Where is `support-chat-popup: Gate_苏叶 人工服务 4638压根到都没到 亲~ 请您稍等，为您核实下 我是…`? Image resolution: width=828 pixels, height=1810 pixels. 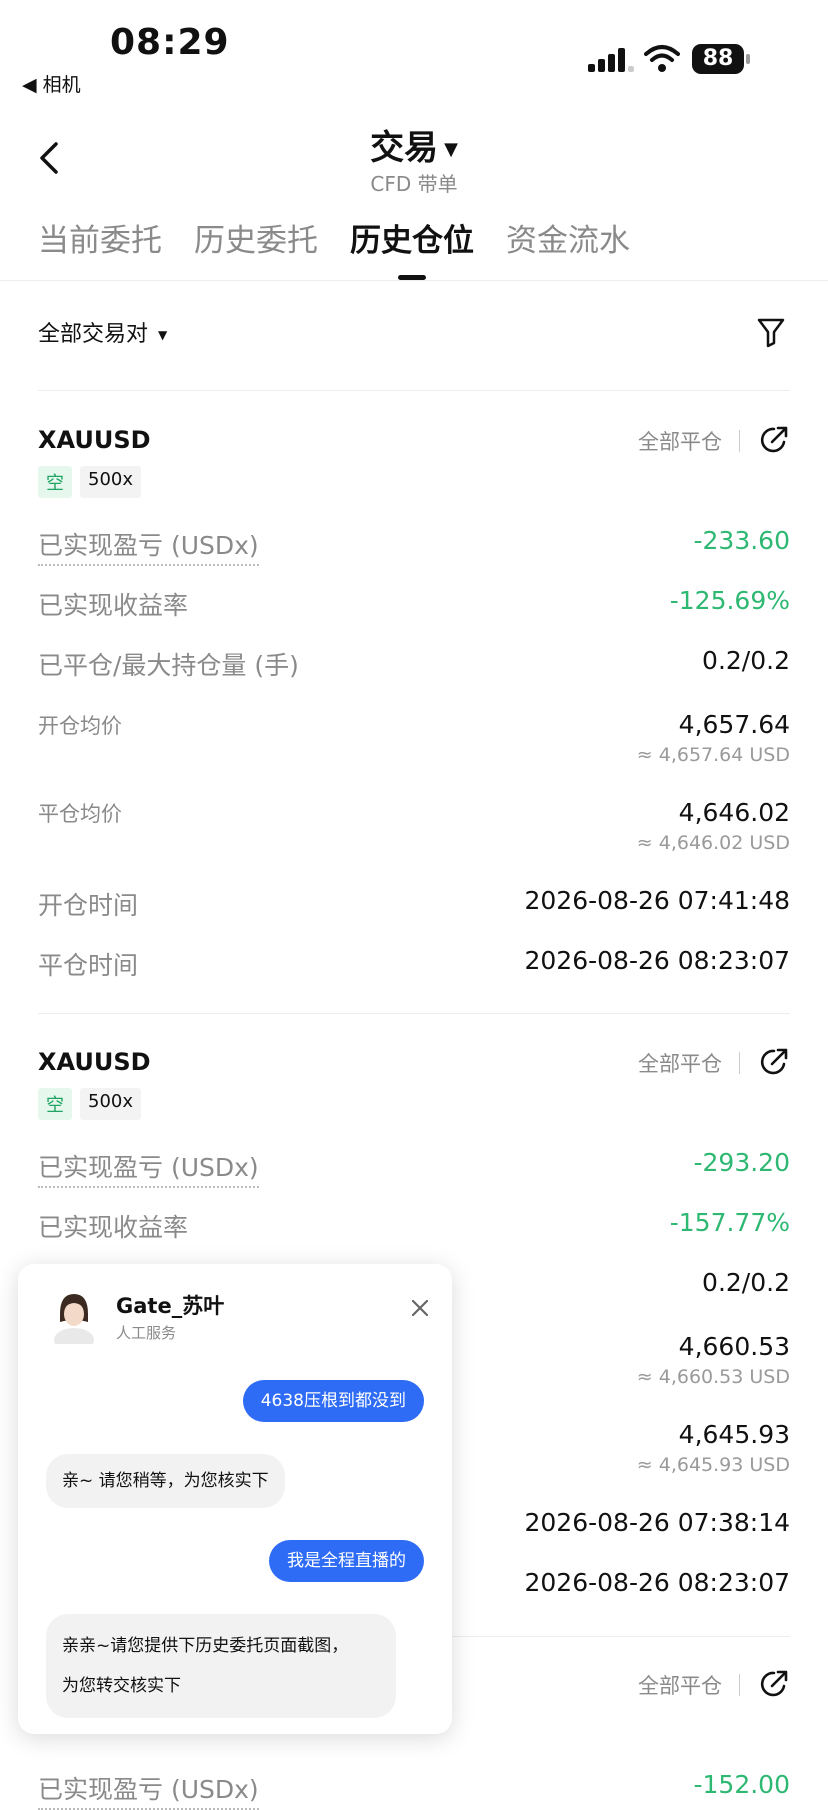
support-chat-popup: Gate_苏叶 人工服务 4638压根到都没到 亲~ 请您稍等，为您核实下 我是… is located at coordinates (235, 1499).